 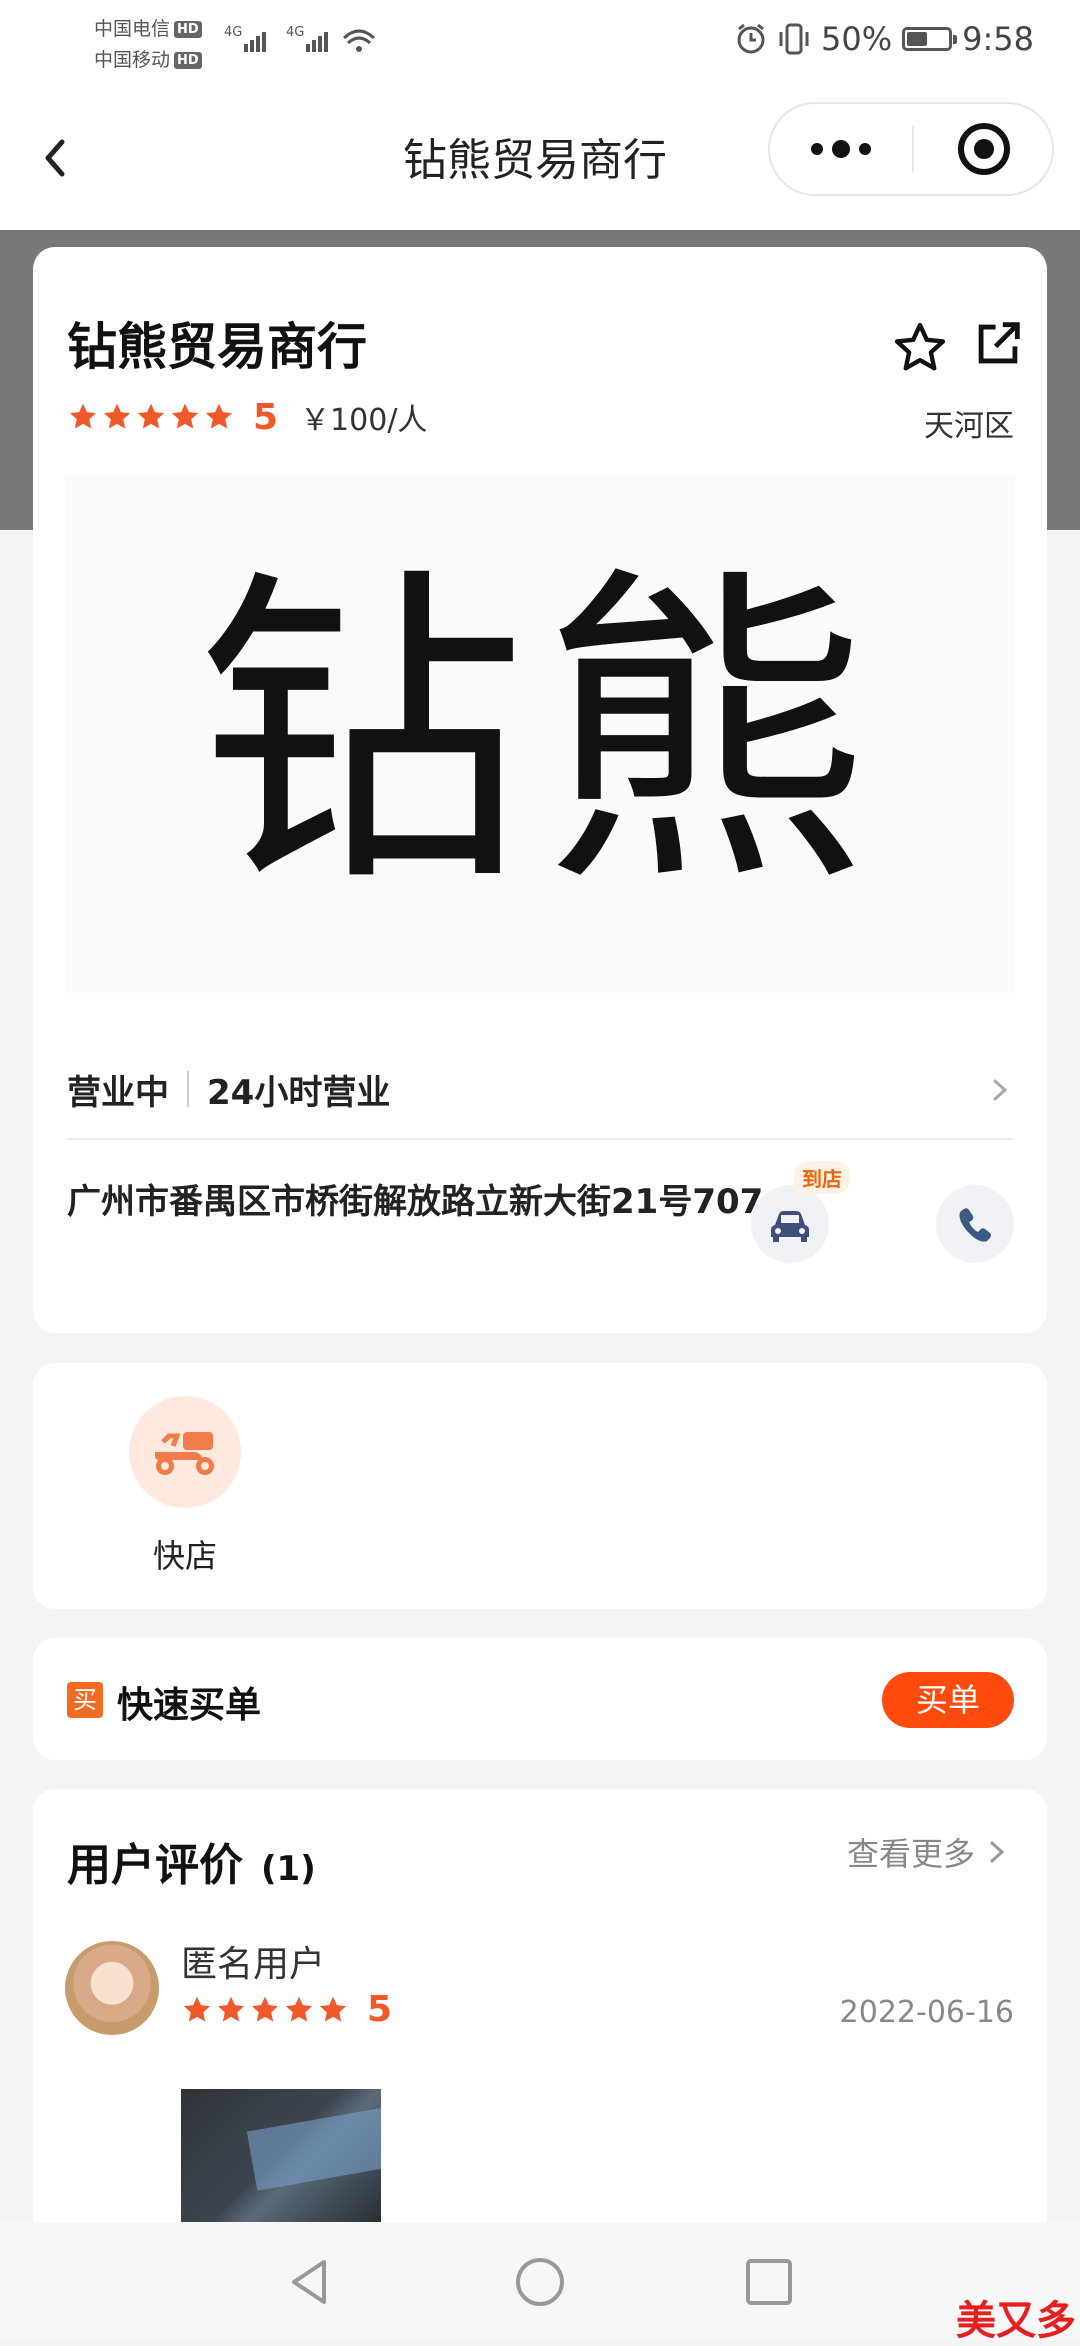 I want to click on reviewer-name: 匿名用户, so click(x=253, y=1964).